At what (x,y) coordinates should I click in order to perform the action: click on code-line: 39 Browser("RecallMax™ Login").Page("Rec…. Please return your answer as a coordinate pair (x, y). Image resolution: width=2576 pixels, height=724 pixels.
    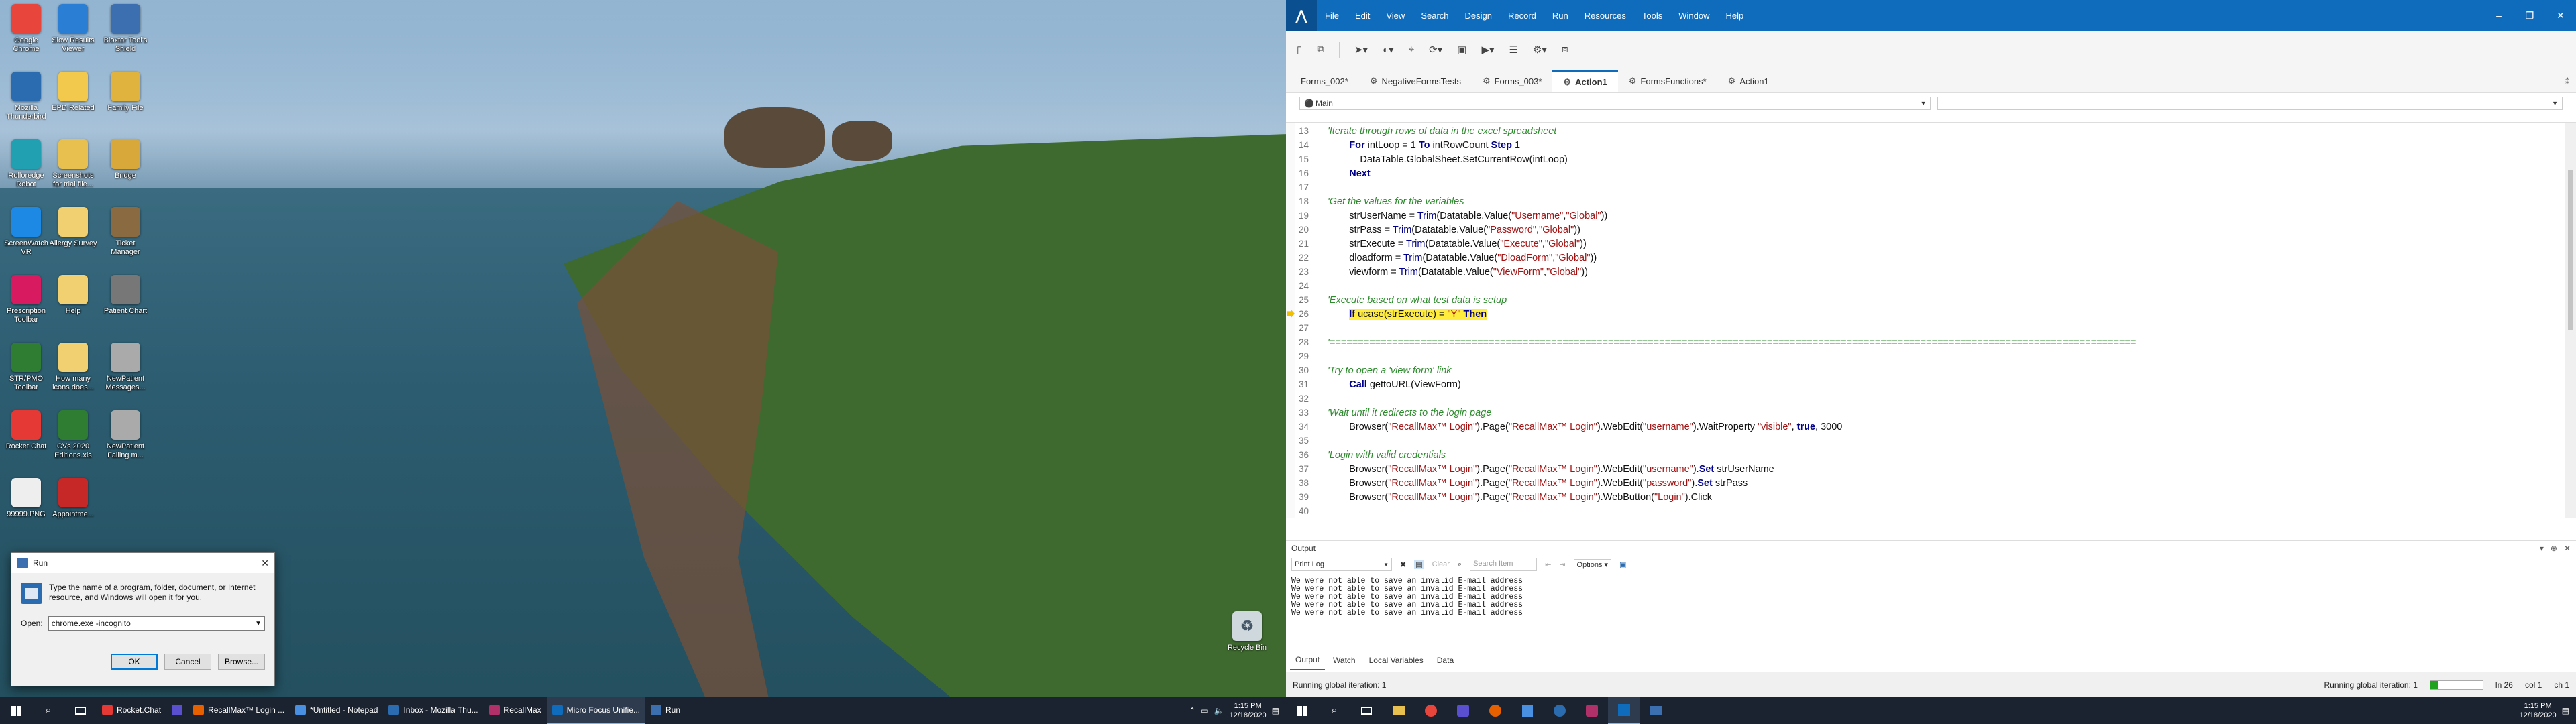
    Looking at the image, I should click on (1931, 497).